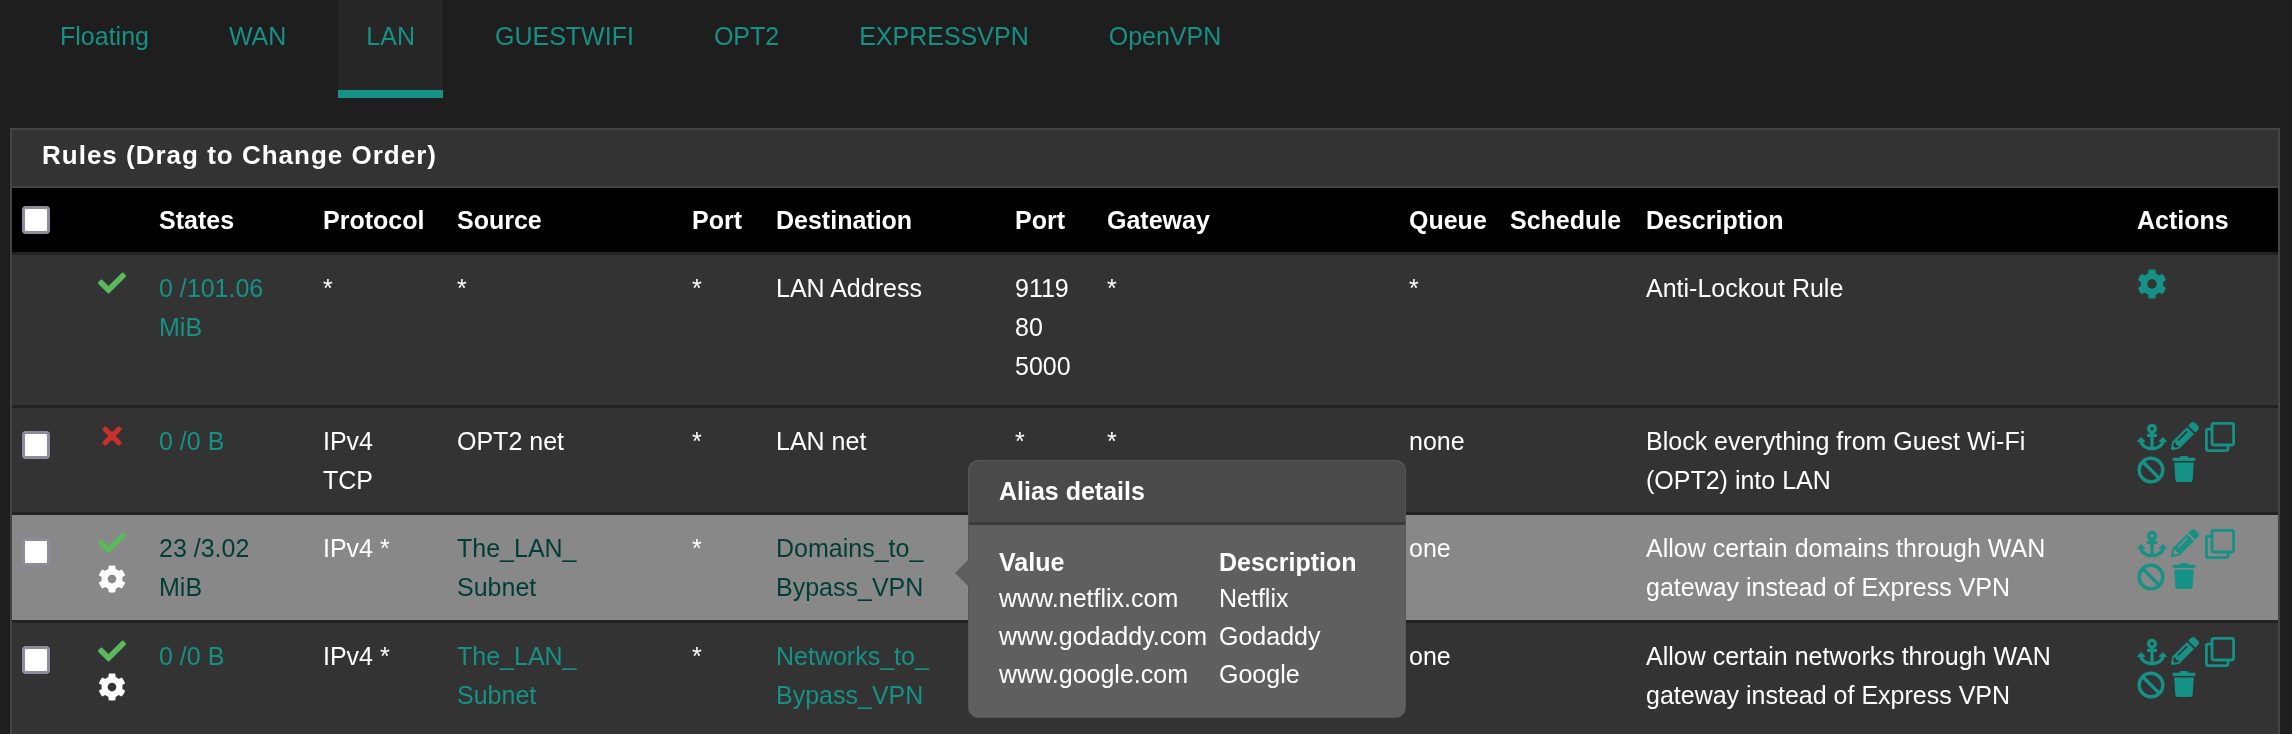 Image resolution: width=2292 pixels, height=734 pixels. What do you see at coordinates (1260, 674) in the screenshot?
I see `popover-cell-text: Google` at bounding box center [1260, 674].